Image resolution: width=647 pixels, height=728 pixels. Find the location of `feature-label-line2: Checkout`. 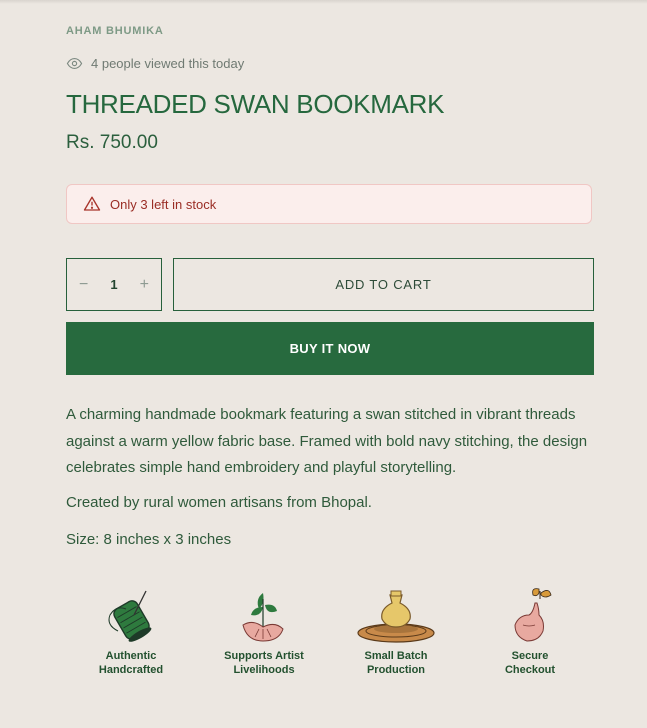

feature-label-line2: Checkout is located at coordinates (530, 670).